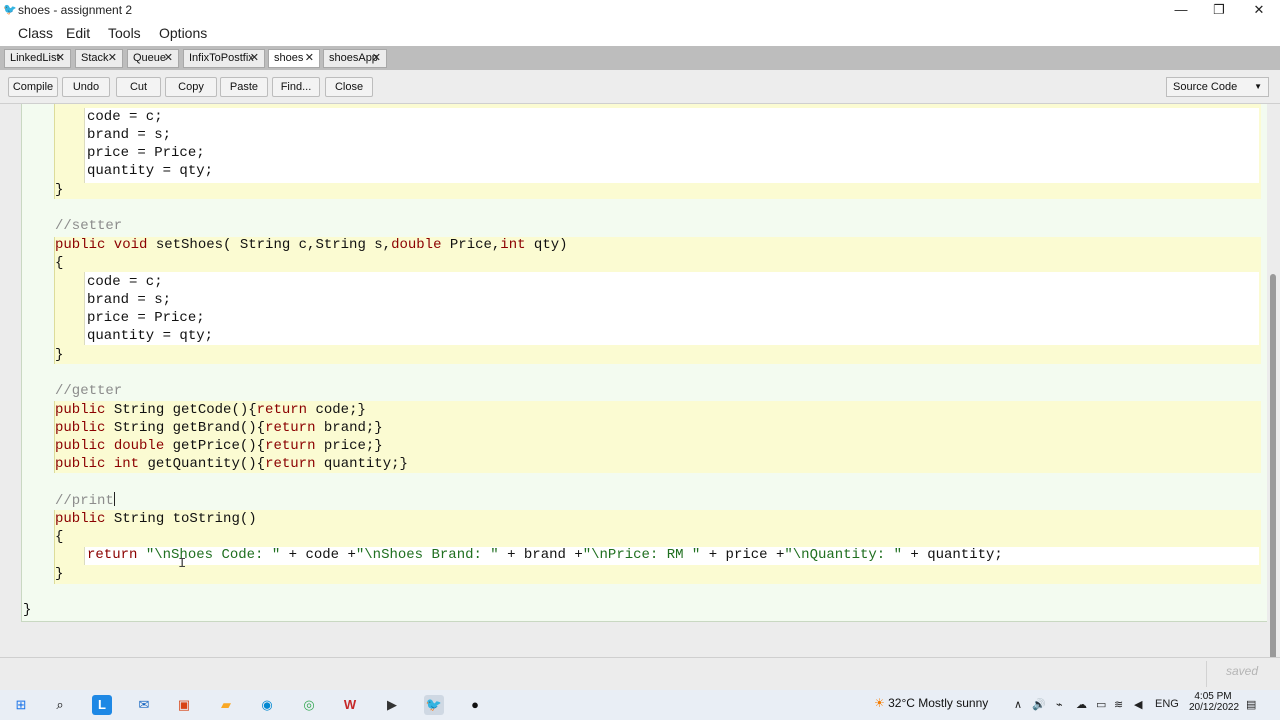 The width and height of the screenshot is (1280, 720). What do you see at coordinates (416, 245) in the screenshot?
I see `keyword: double` at bounding box center [416, 245].